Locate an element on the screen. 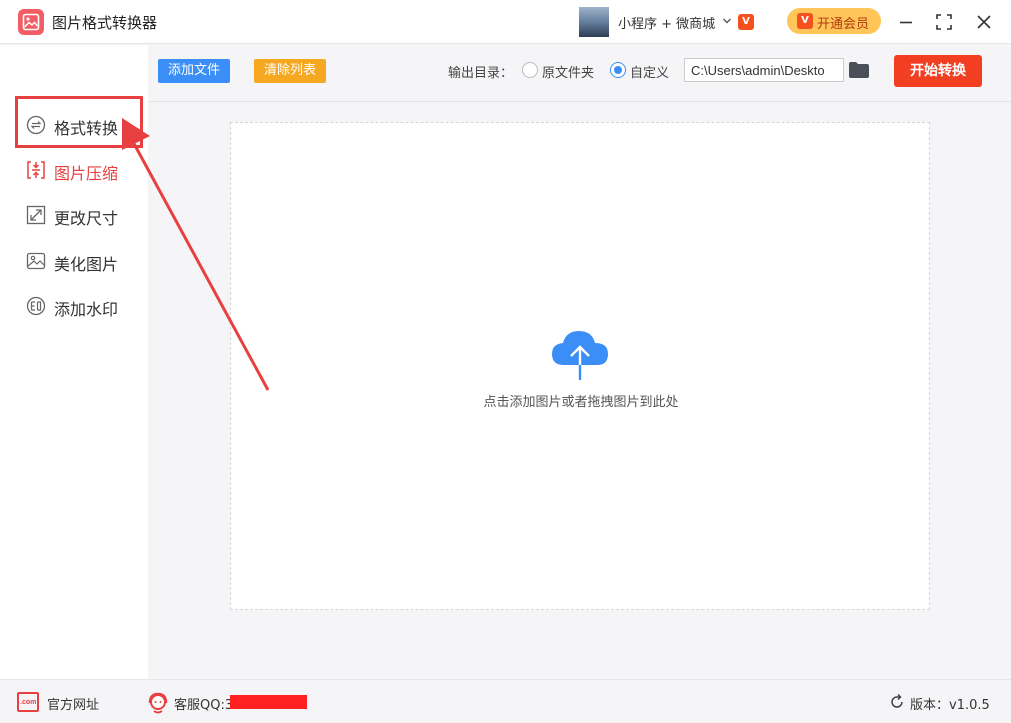 The height and width of the screenshot is (723, 1011). start-convert-button: 开始转换 is located at coordinates (938, 71).